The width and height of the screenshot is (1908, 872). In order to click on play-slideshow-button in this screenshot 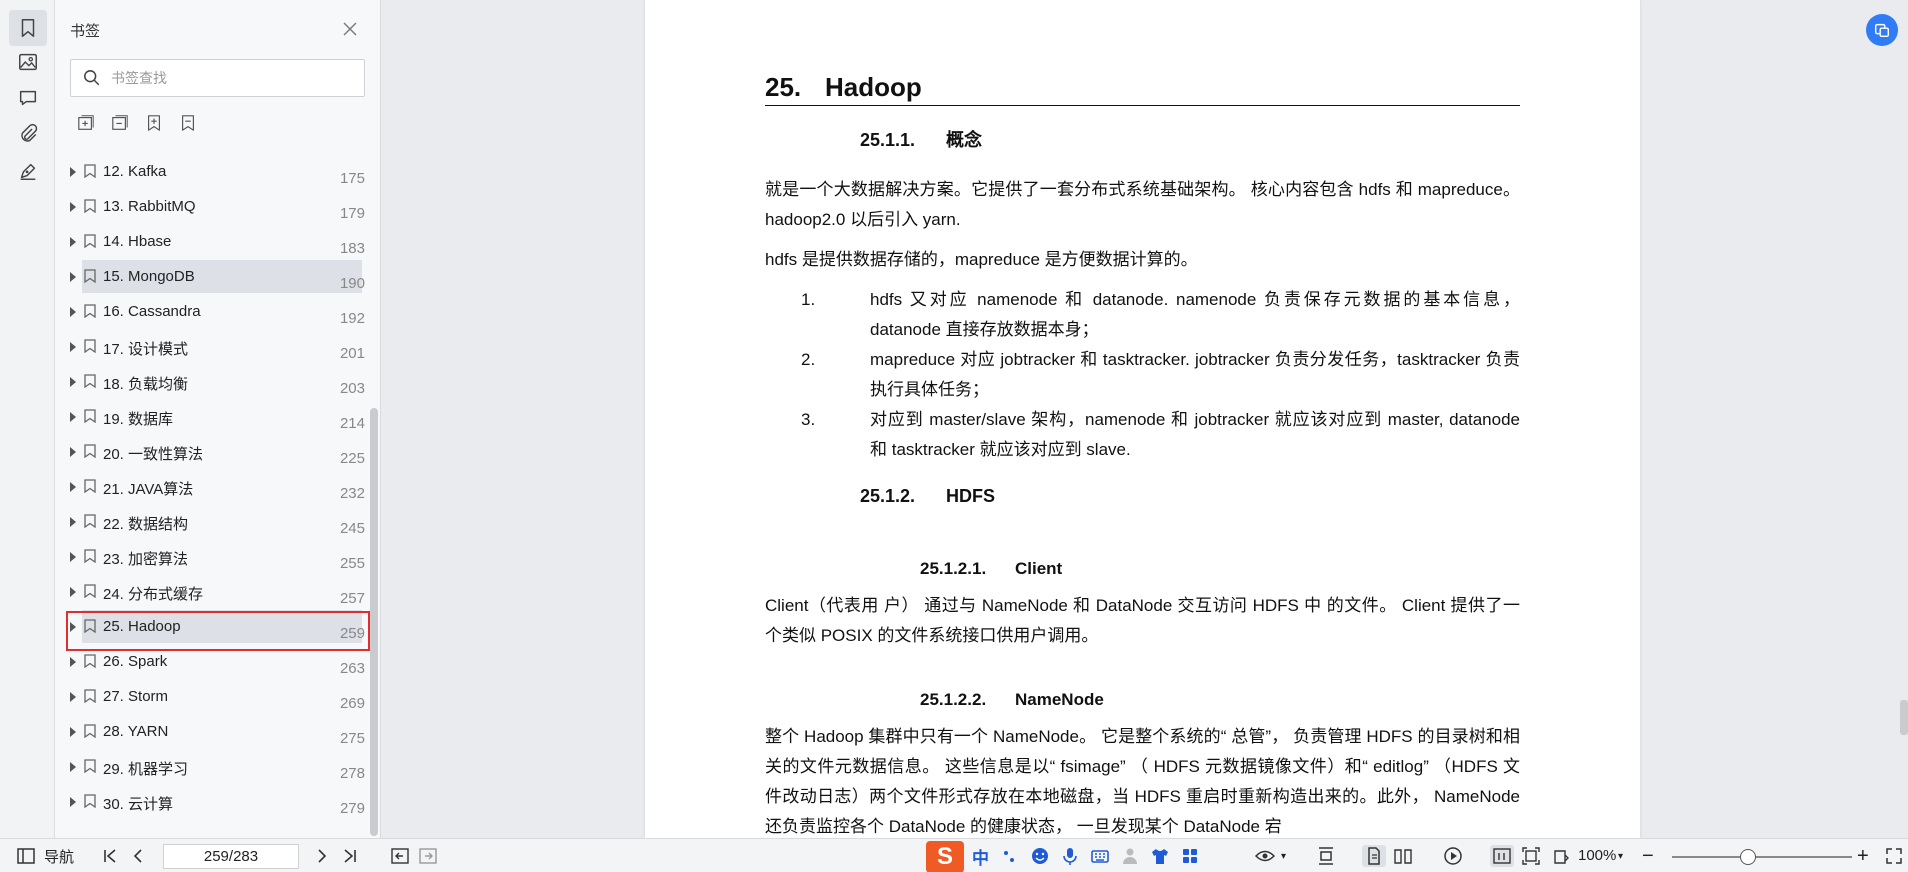, I will do `click(1453, 856)`.